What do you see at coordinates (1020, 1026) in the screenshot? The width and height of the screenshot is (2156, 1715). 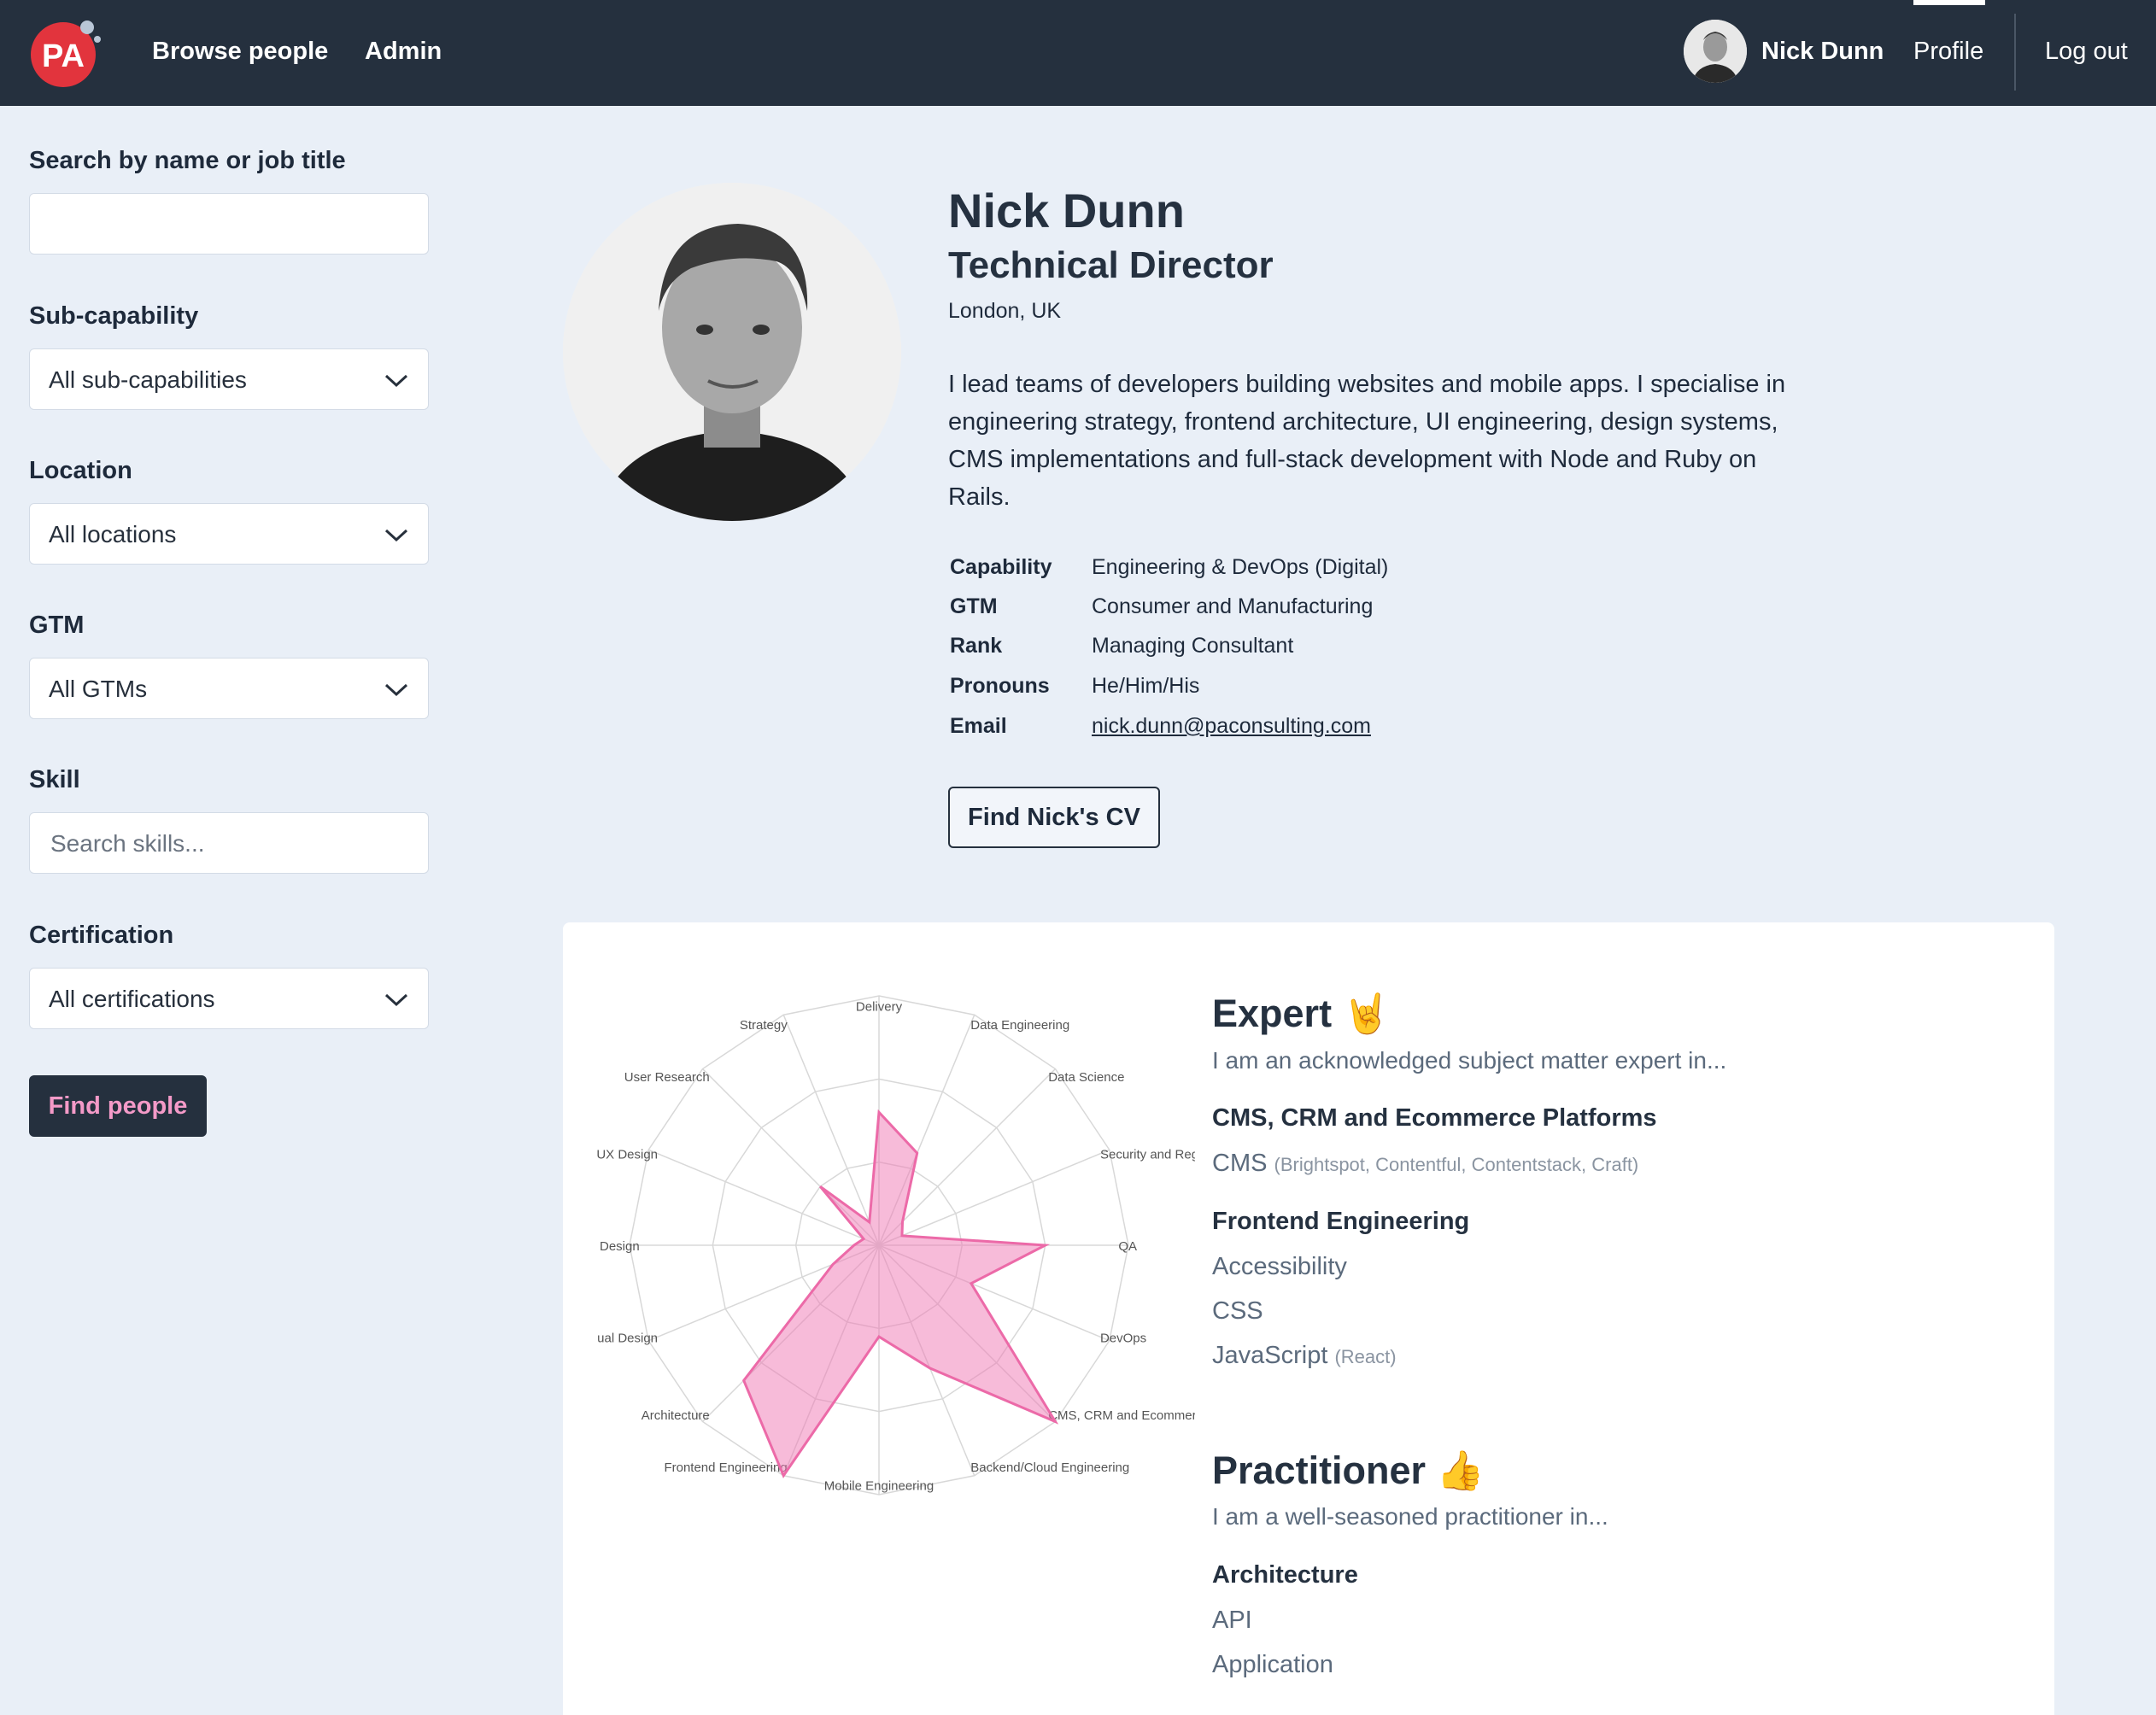 I see `radar-category-label: Data Engineering` at bounding box center [1020, 1026].